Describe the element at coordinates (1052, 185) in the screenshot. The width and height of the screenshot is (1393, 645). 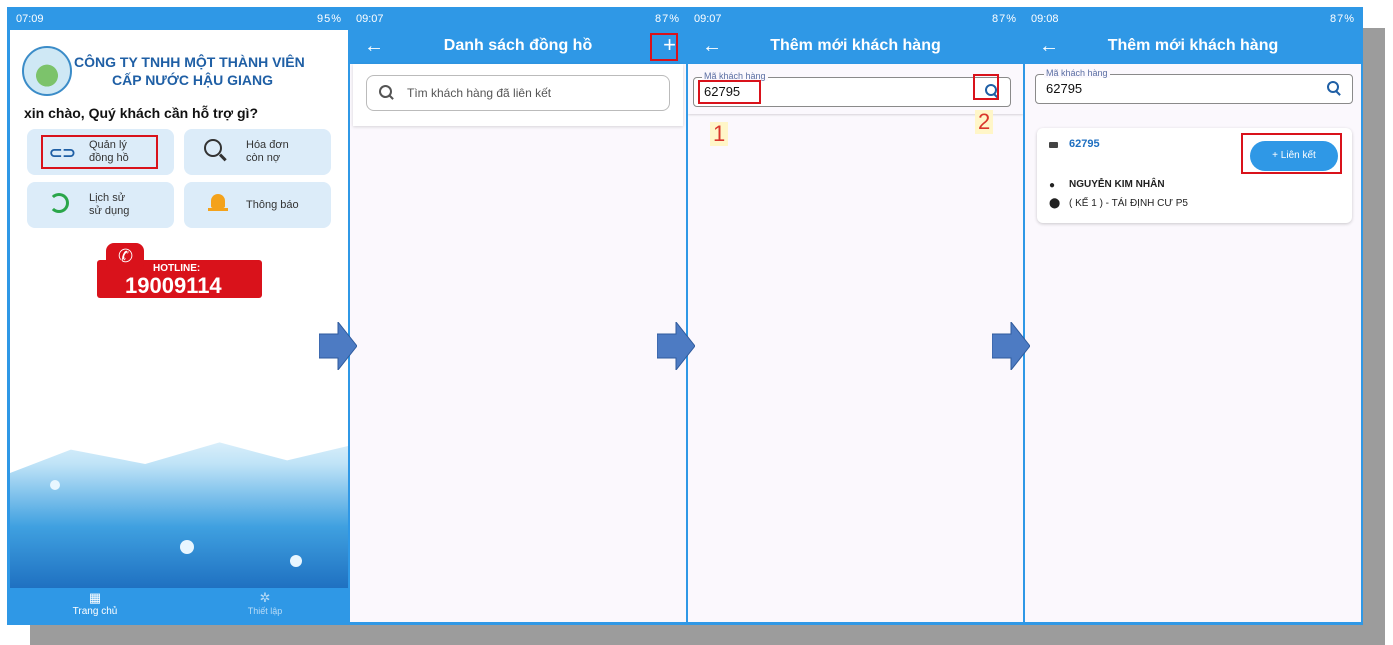
I see `person-icon: ●` at that location.